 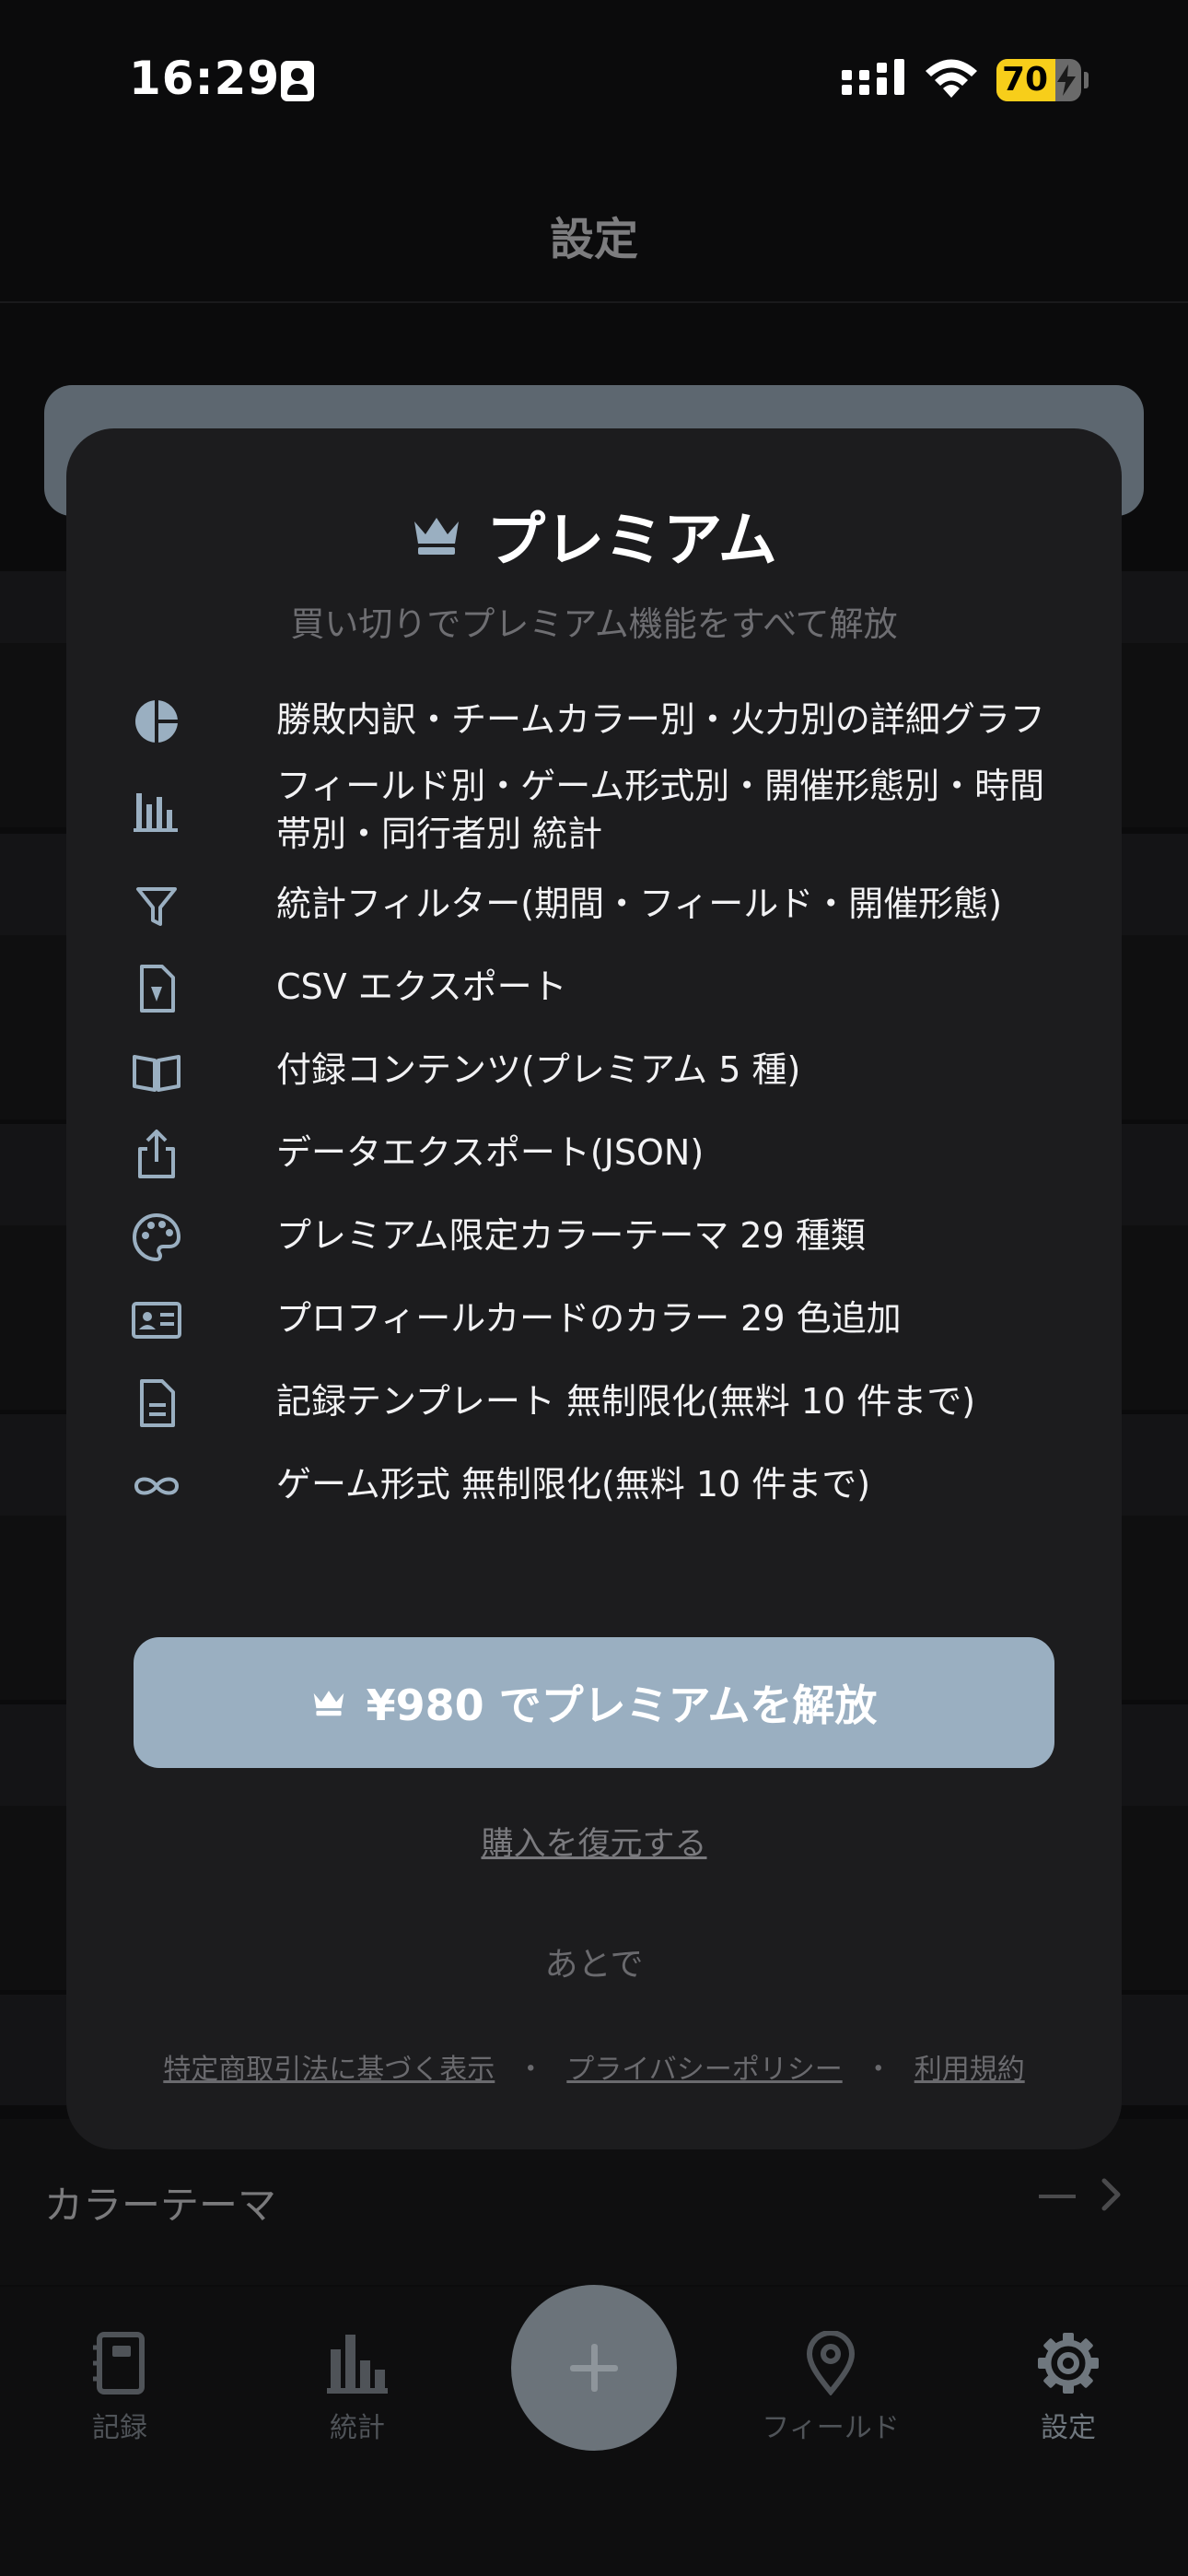 I want to click on color-theme-label: カラーテーマ, so click(x=160, y=2205).